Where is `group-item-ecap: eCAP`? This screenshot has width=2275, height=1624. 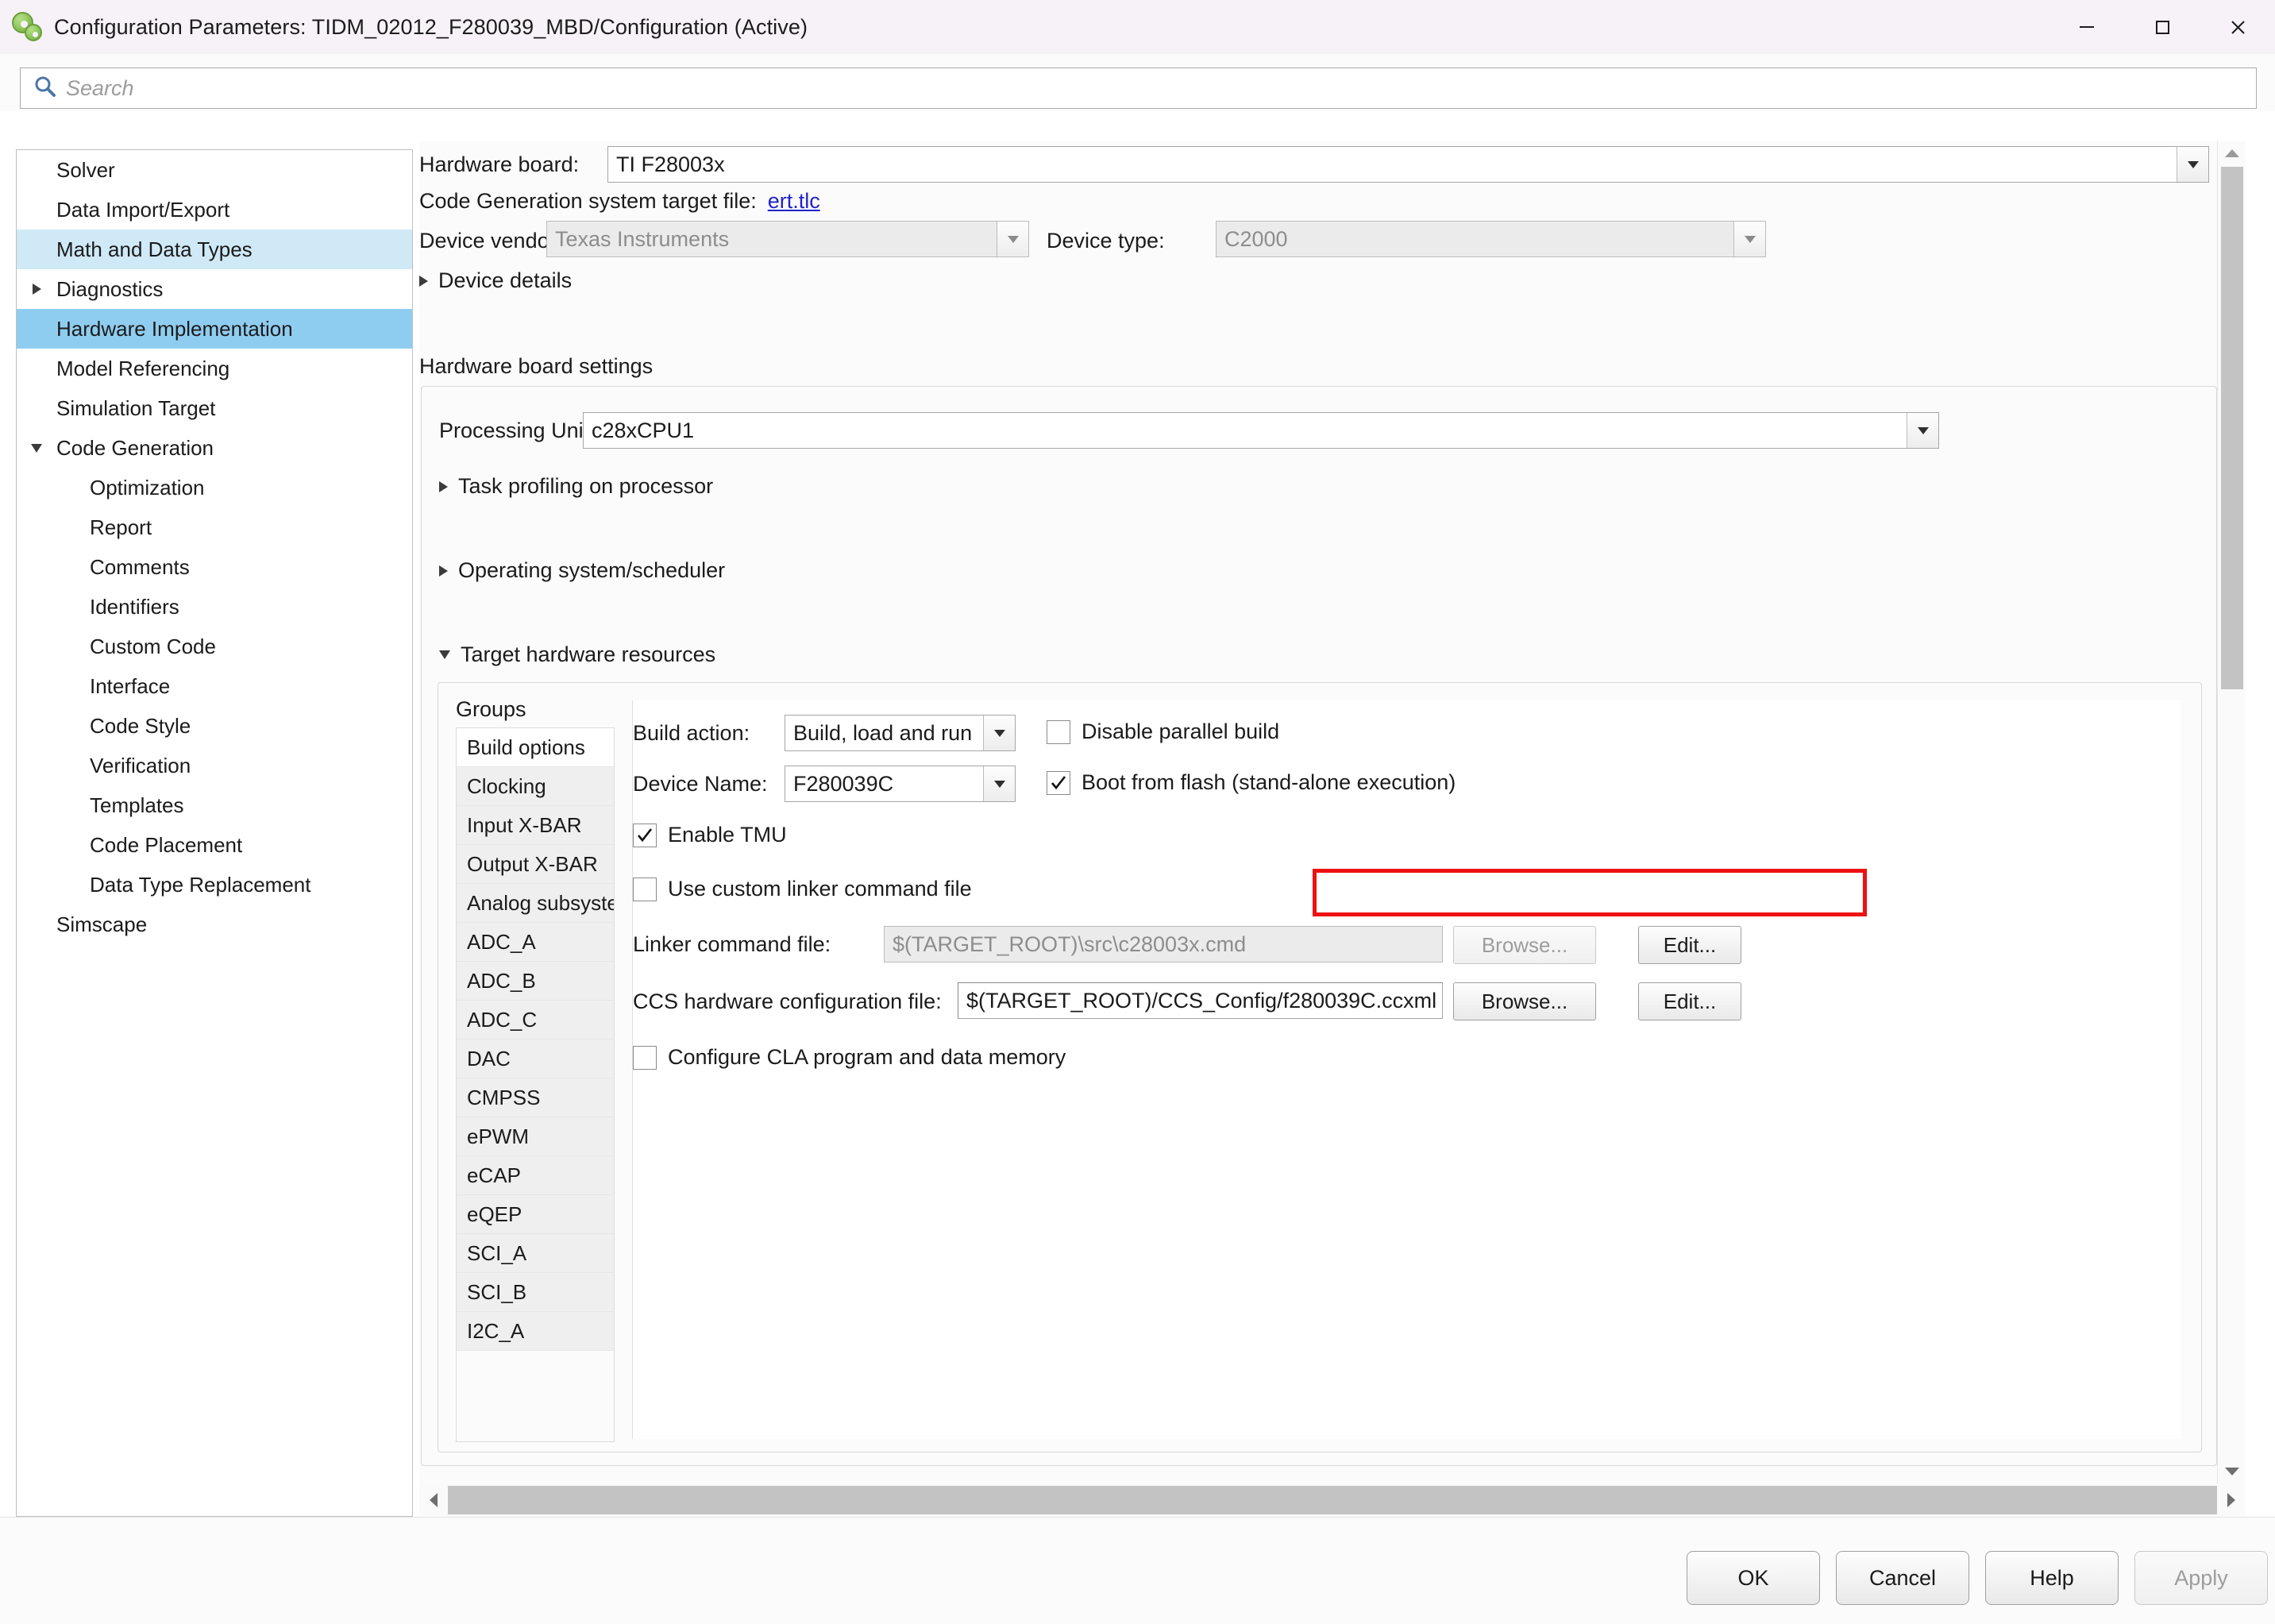 group-item-ecap: eCAP is located at coordinates (535, 1175).